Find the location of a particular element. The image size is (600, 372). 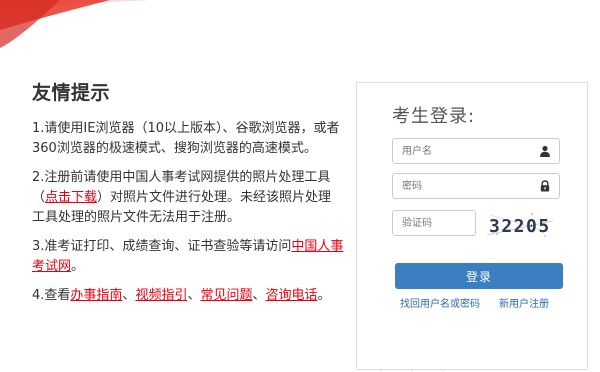

notice-item-help: 4.查看办事指南、视频指引、常见问题、咨询电话。 is located at coordinates (188, 296).